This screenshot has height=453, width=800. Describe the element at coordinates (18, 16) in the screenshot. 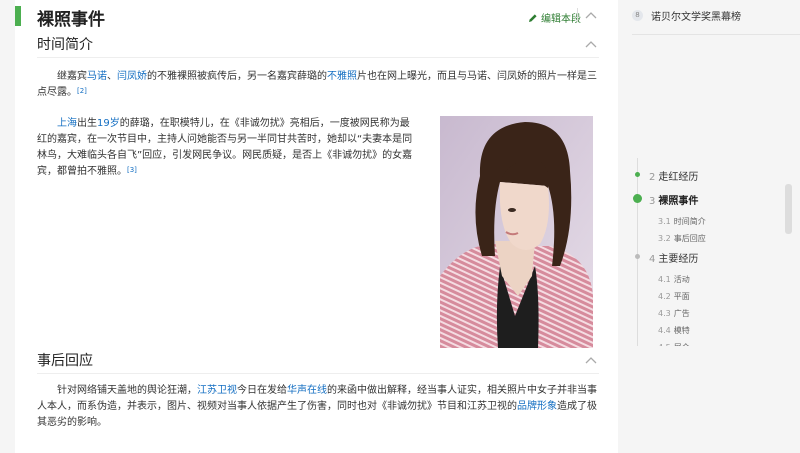

I see `section-accent-bar` at that location.